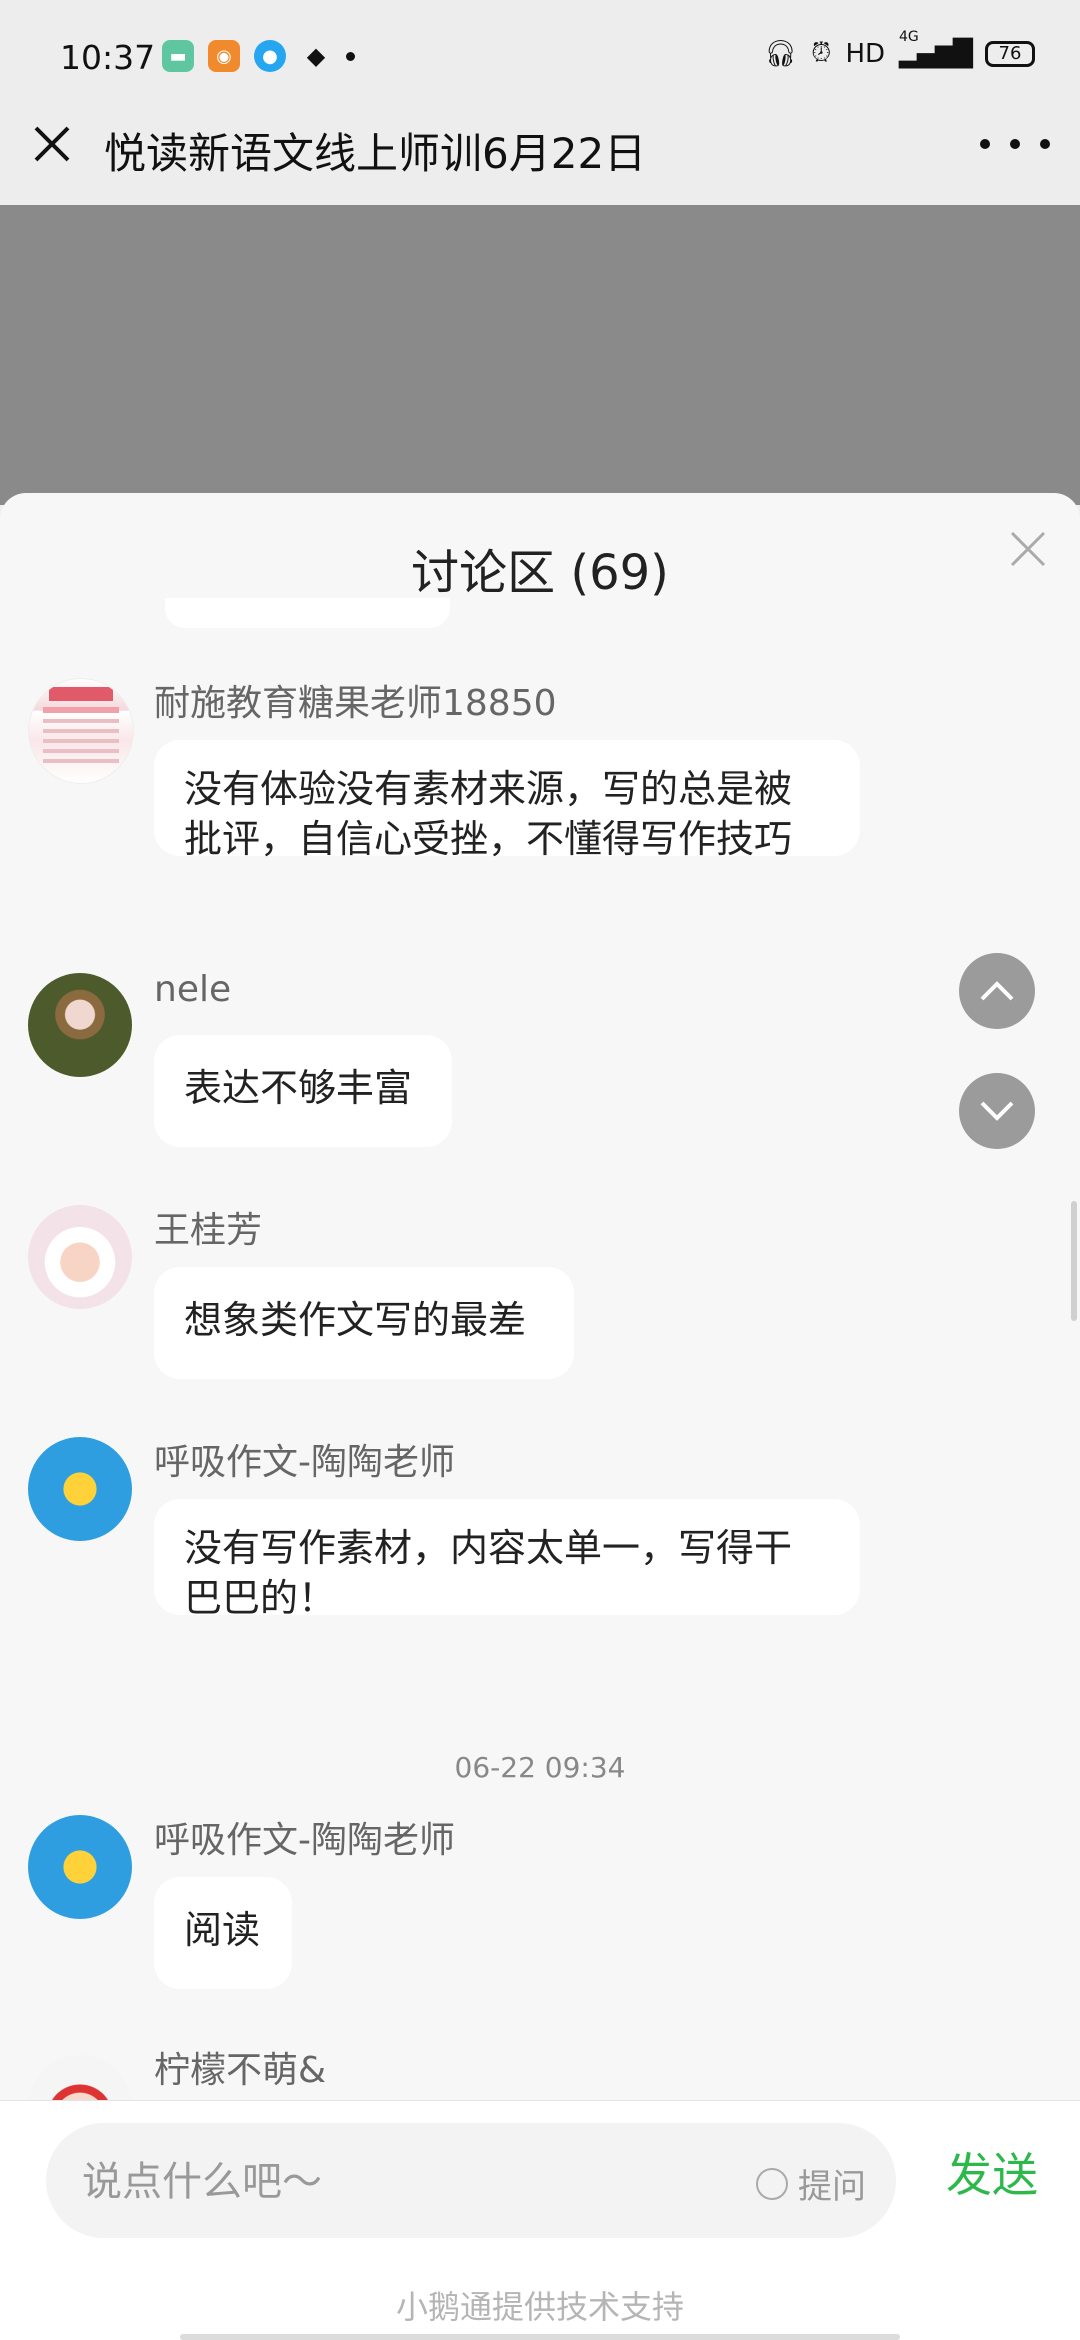  Describe the element at coordinates (539, 2307) in the screenshot. I see `powered-by-text: 小鹅通提供技术支持` at that location.